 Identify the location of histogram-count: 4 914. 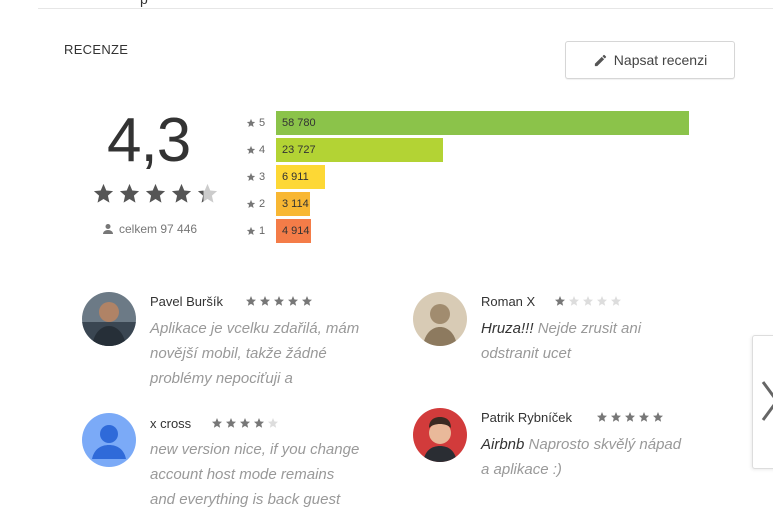
(296, 230).